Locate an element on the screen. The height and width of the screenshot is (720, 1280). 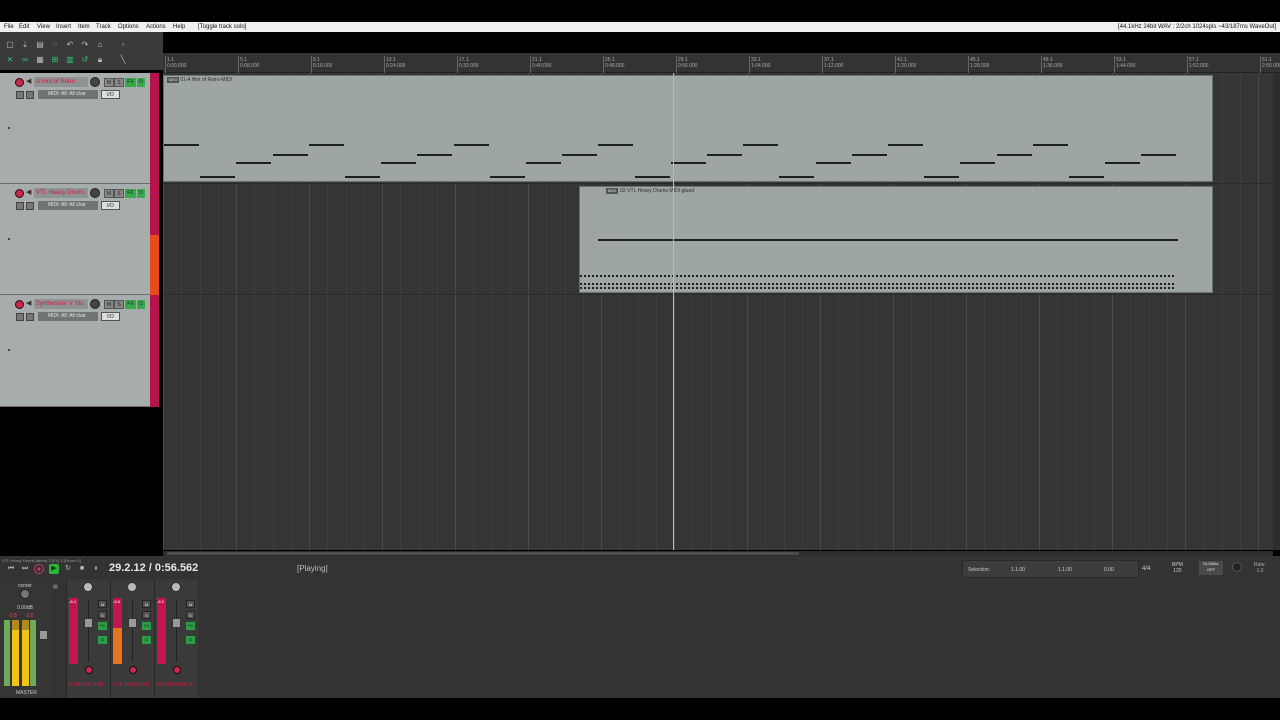
tempo-display: BPM 120 is located at coordinates (1177, 568).